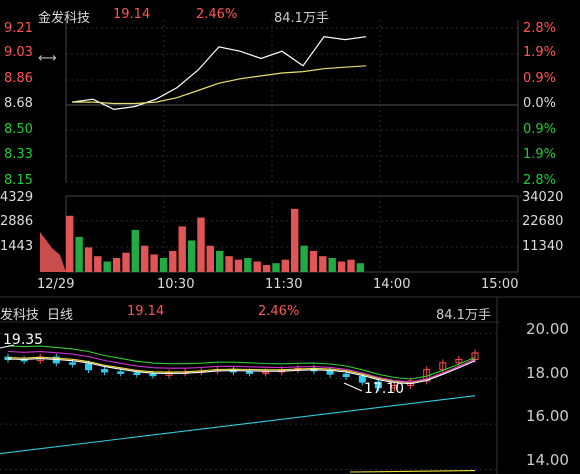  I want to click on volume-tick: 11340, so click(543, 246).